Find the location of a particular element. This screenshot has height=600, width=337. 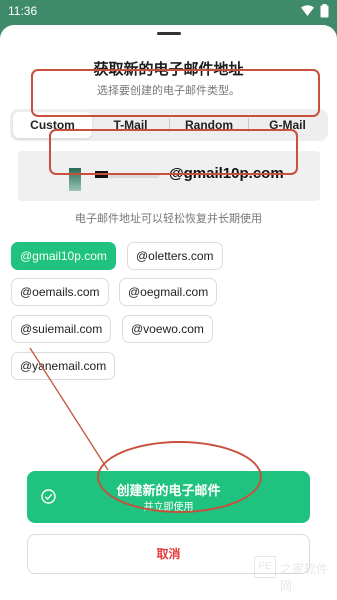

domain-chip-oemails: @oemails.com is located at coordinates (60, 292).